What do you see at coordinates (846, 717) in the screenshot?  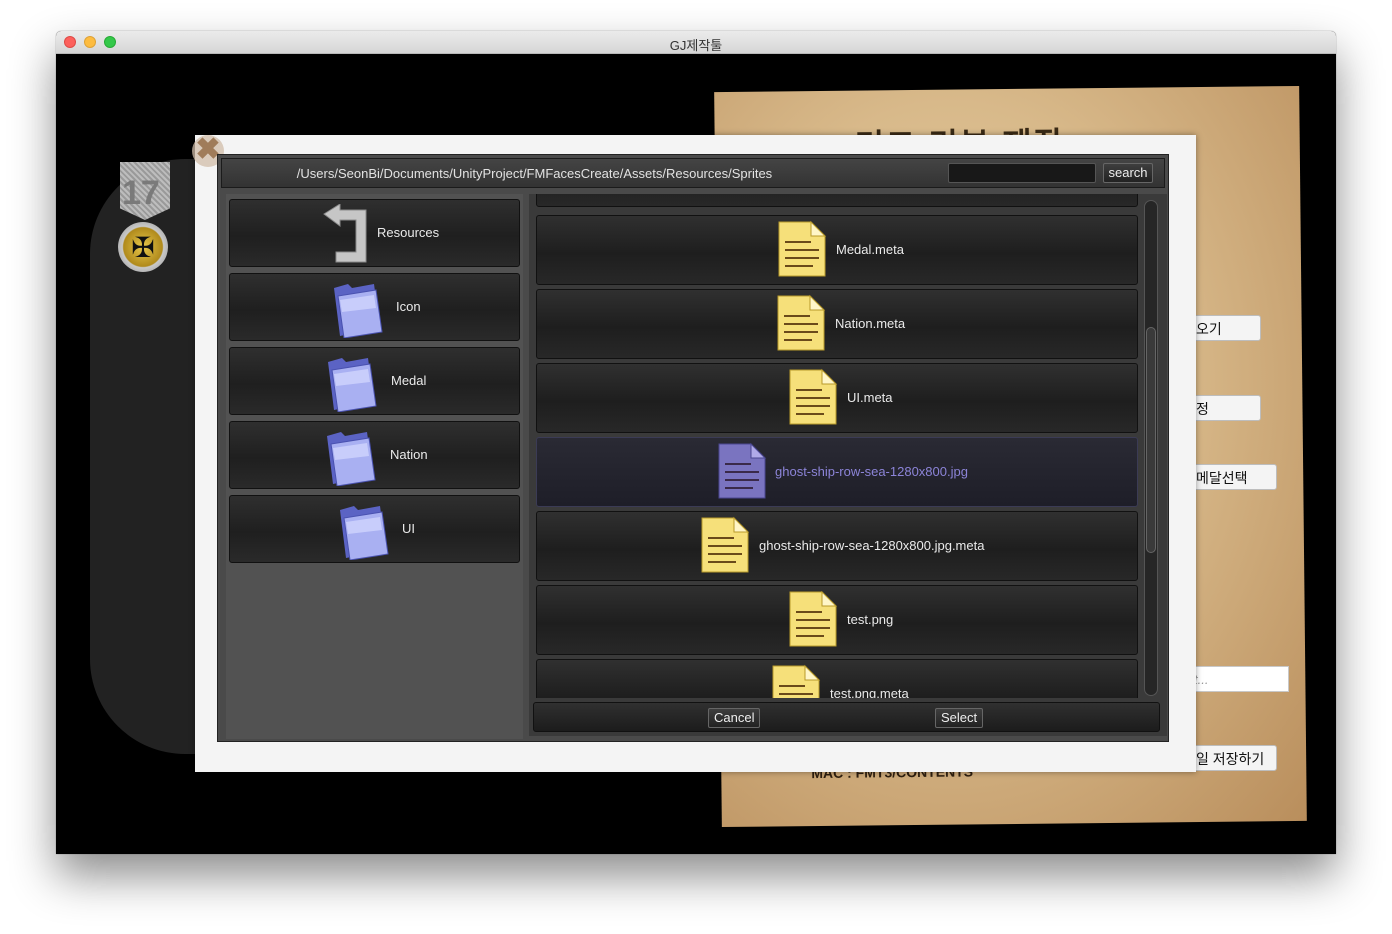 I see `dialog-button-bar: Cancel Select` at bounding box center [846, 717].